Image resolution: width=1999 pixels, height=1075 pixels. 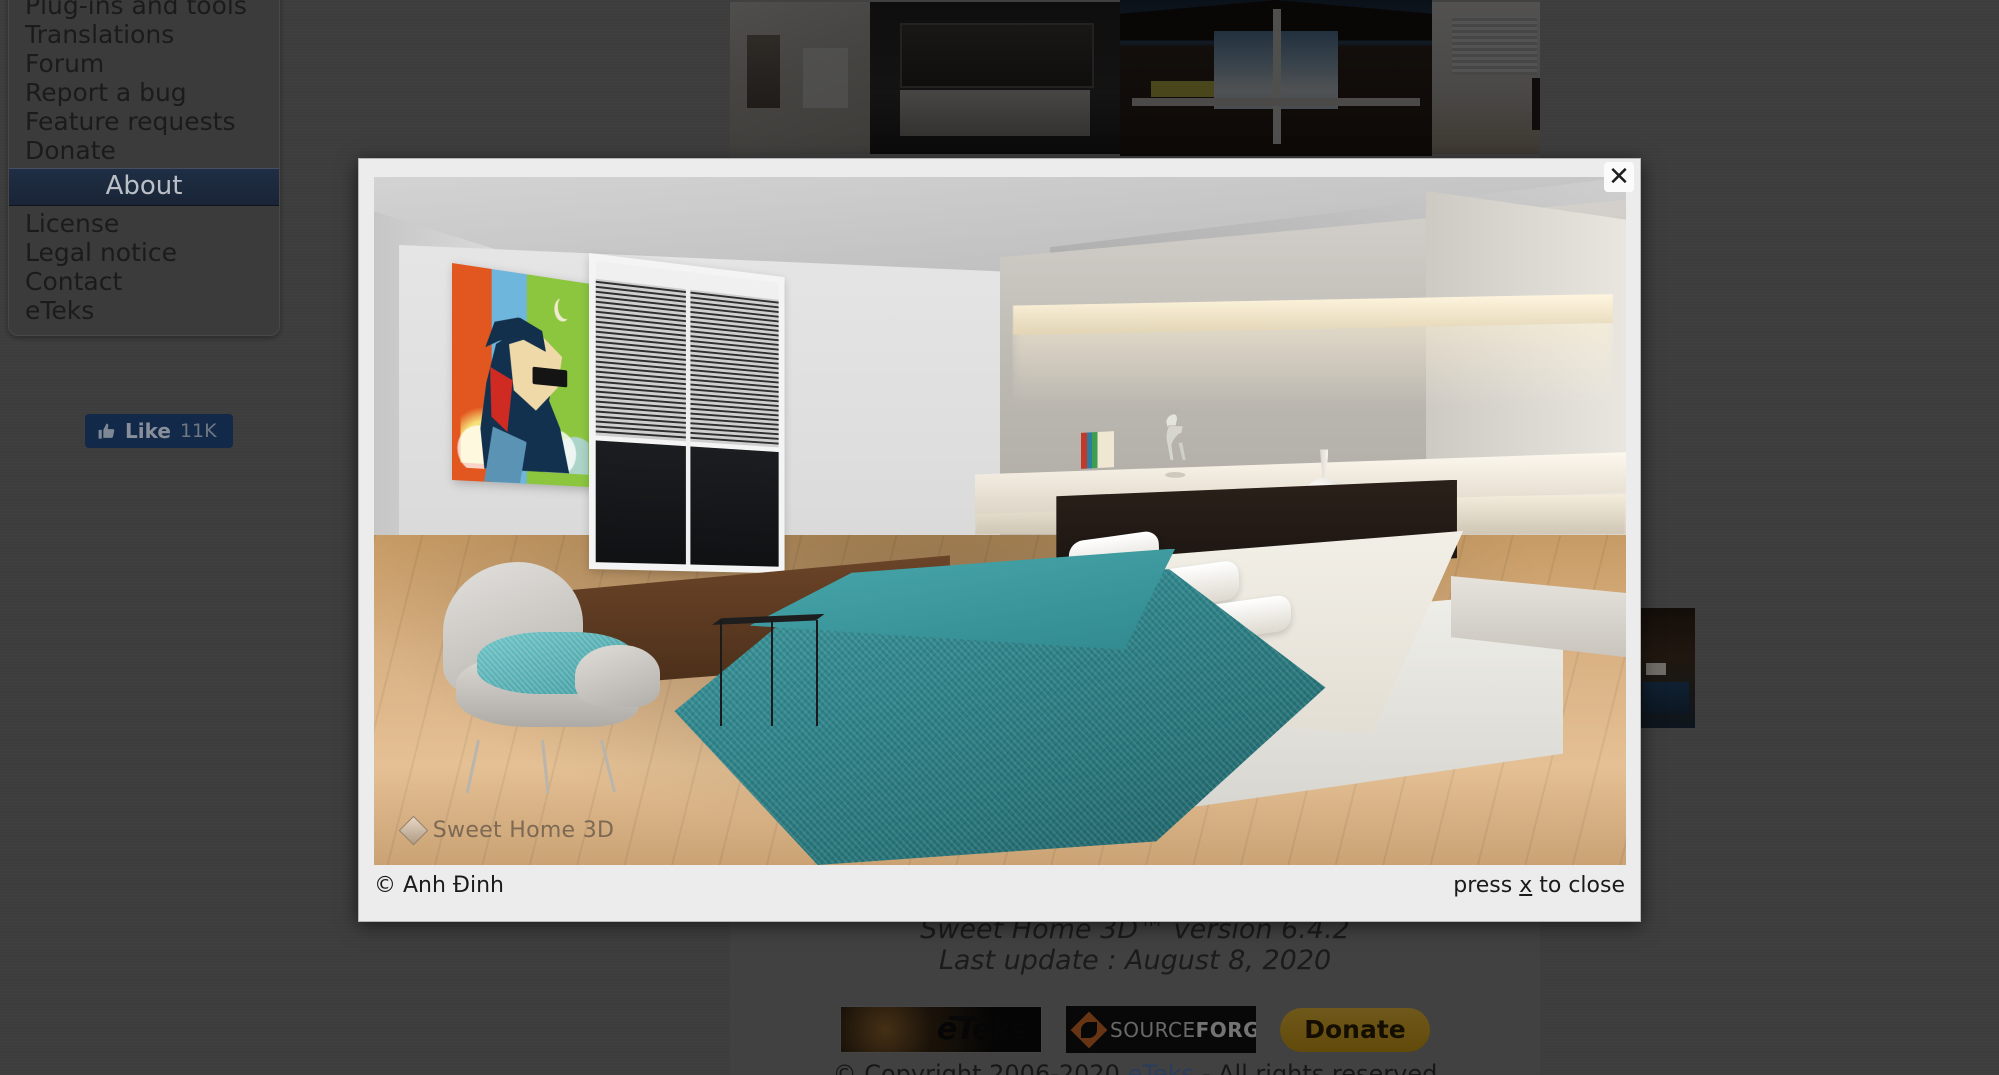 I want to click on deer-sculpture, so click(x=1174, y=443).